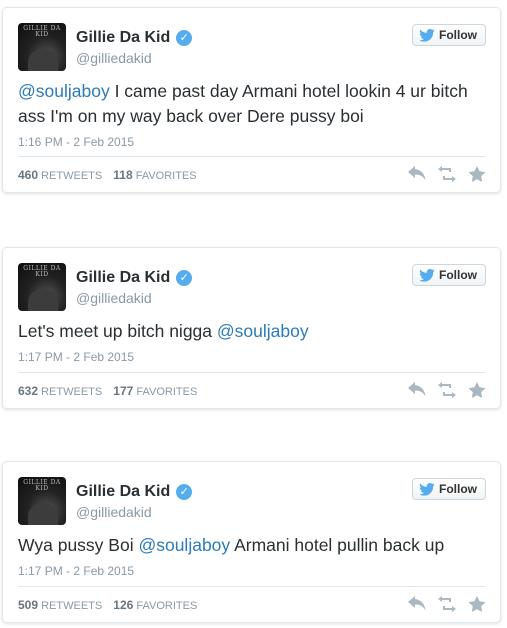  I want to click on tweet-stats: 509 RETWEETS 126 FAVORITES, so click(111, 605).